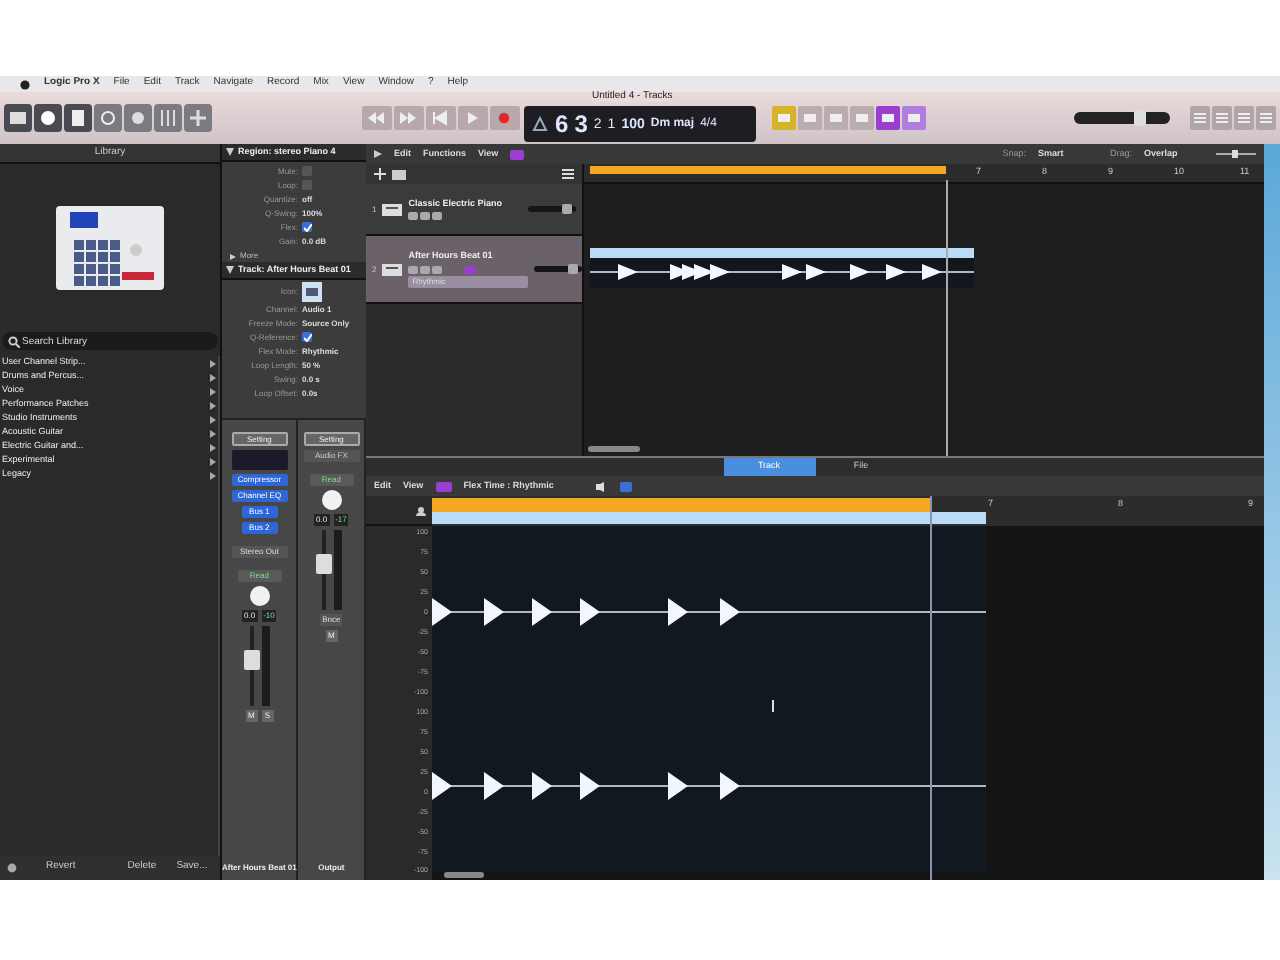  What do you see at coordinates (392, 209) in the screenshot?
I see `keyboard-icon` at bounding box center [392, 209].